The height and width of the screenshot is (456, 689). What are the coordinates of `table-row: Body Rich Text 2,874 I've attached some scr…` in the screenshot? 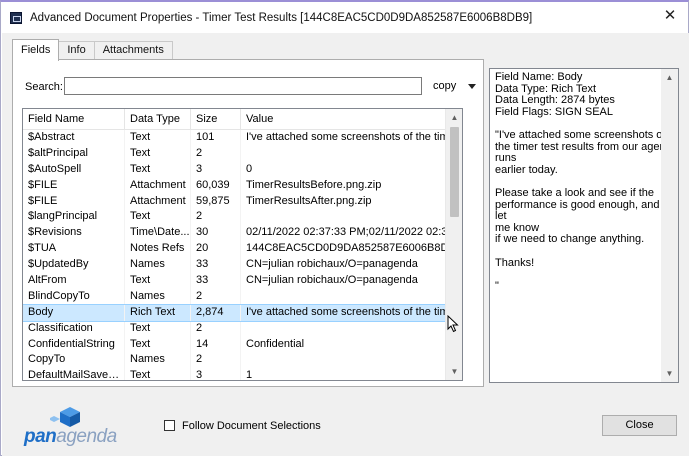 It's located at (242, 312).